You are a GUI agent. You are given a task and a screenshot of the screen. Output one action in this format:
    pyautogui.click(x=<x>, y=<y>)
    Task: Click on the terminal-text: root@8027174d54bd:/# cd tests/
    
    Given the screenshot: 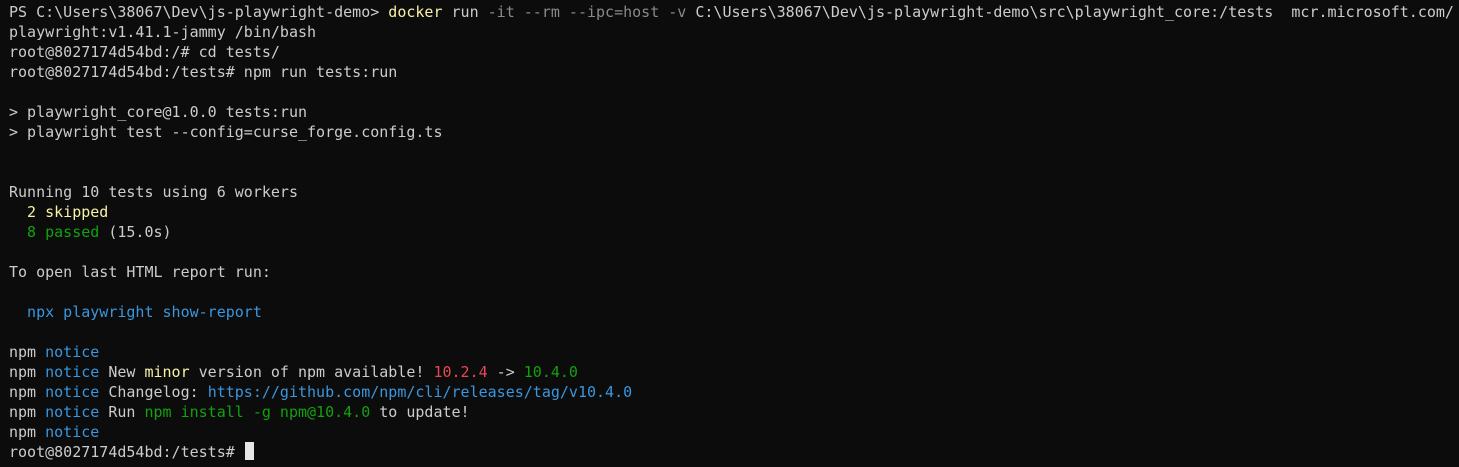 What is the action you would take?
    pyautogui.click(x=144, y=52)
    